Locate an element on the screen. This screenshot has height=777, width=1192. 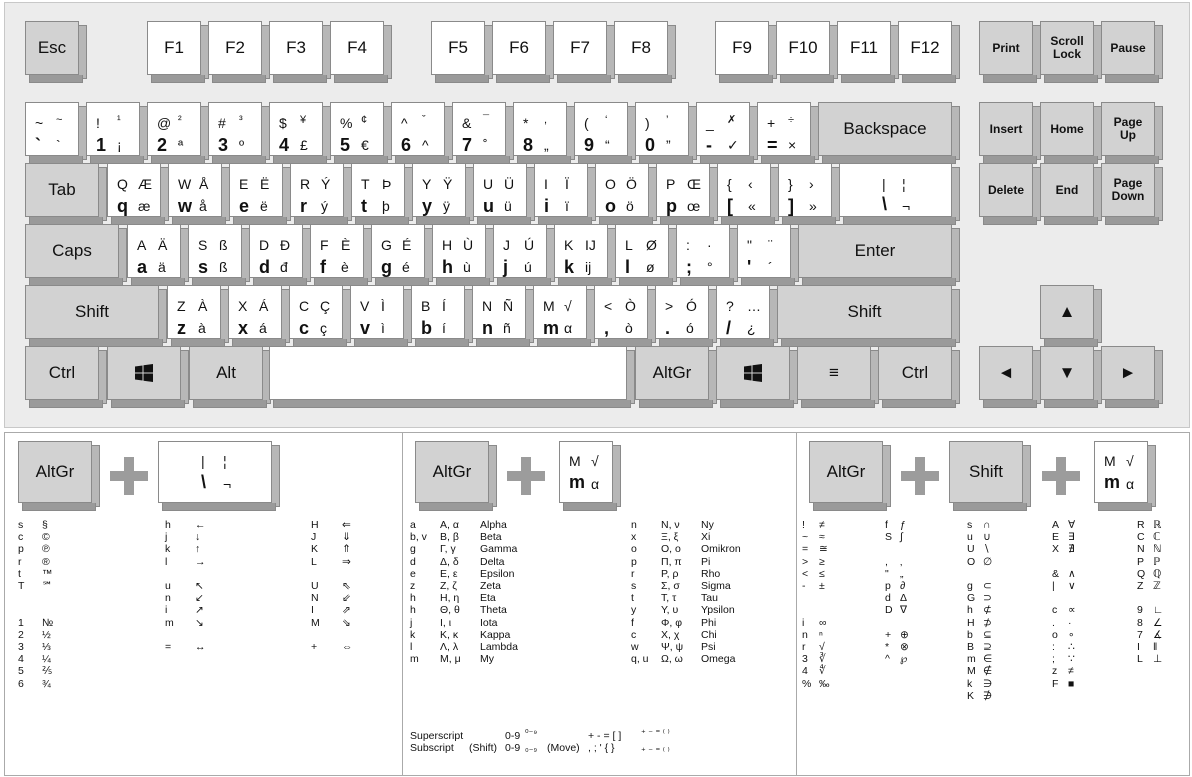
f1-key: F1 is located at coordinates (178, 52).